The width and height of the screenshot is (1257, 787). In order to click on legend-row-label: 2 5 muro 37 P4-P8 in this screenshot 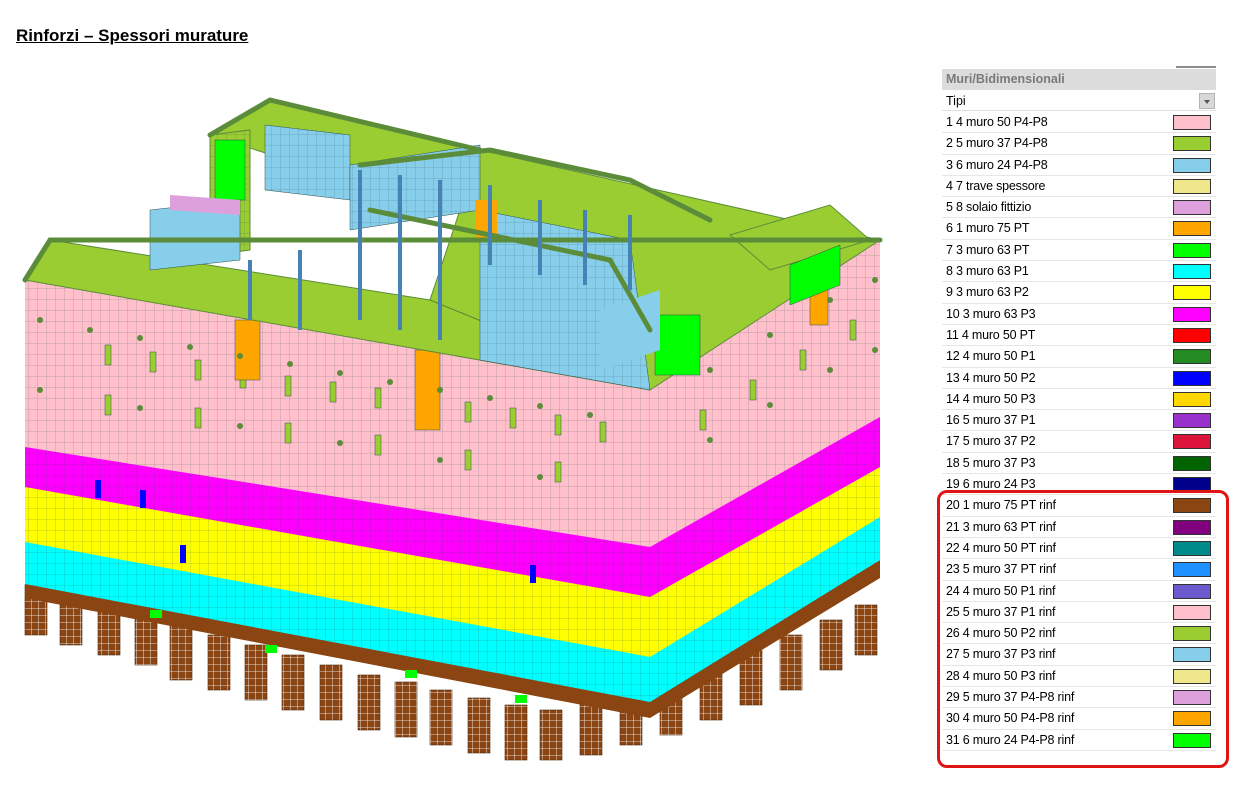, I will do `click(997, 143)`.